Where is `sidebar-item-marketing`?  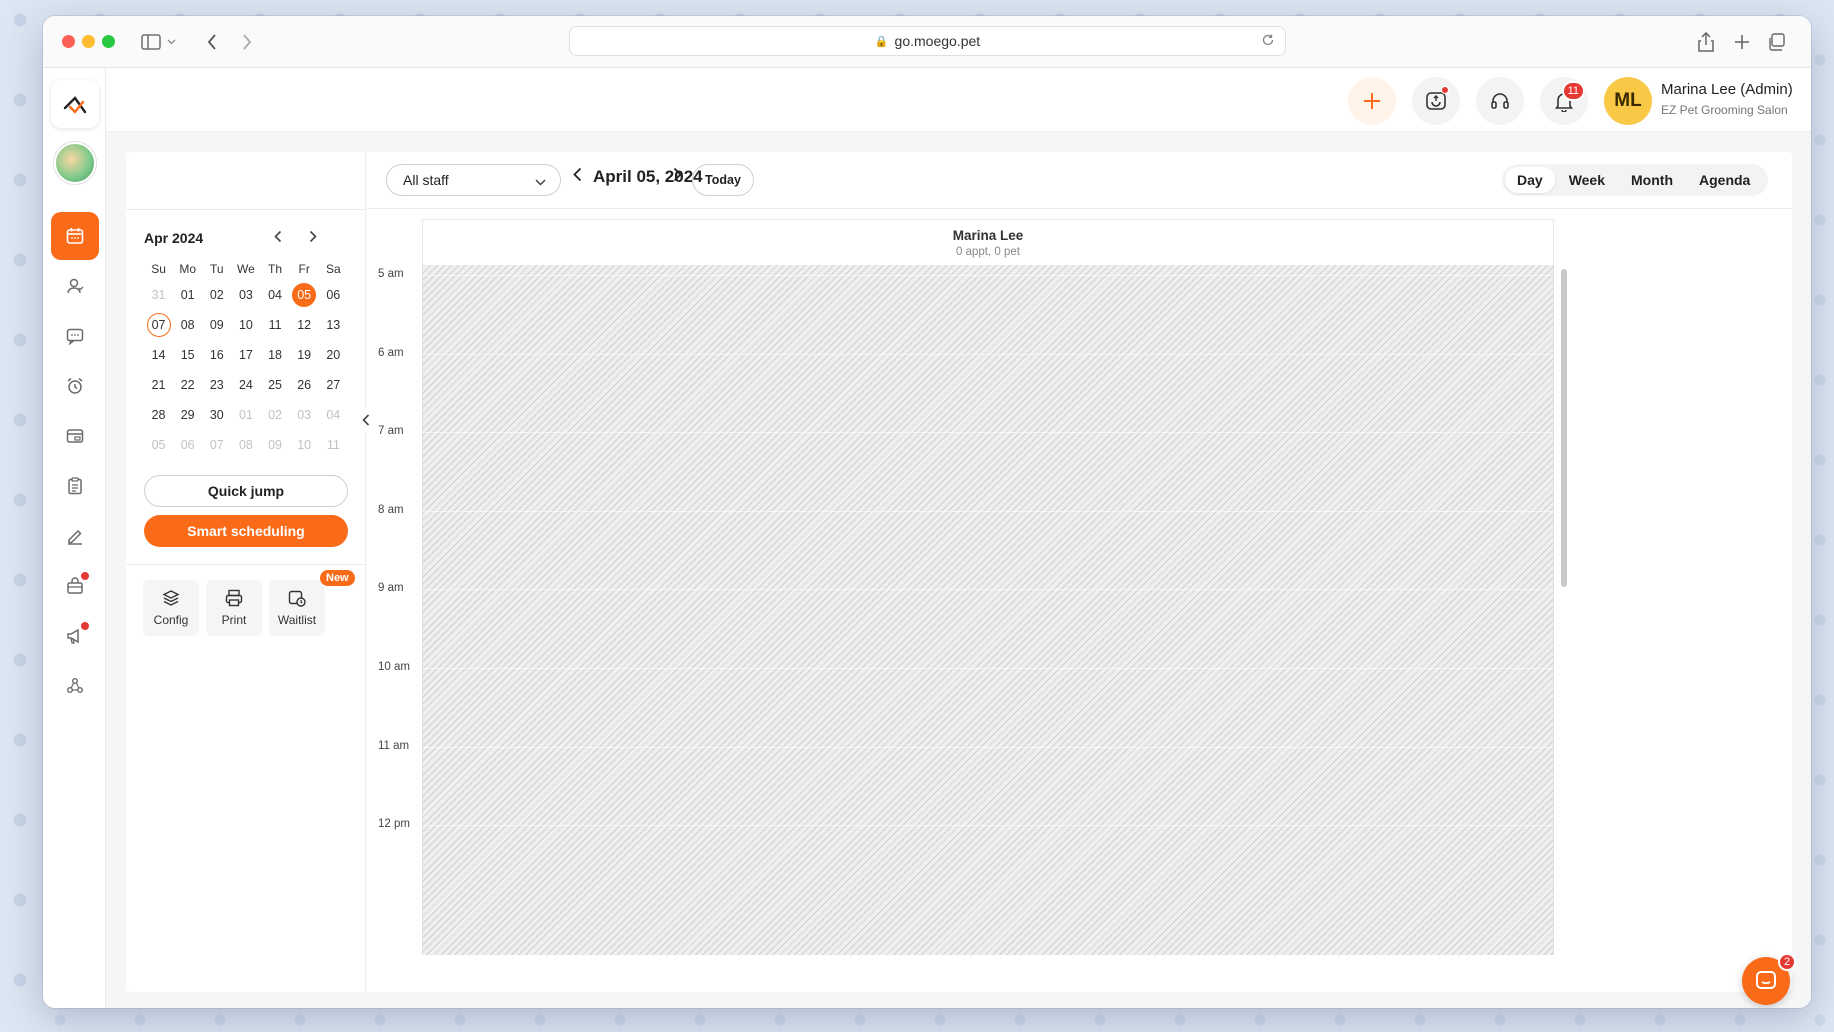 sidebar-item-marketing is located at coordinates (75, 636).